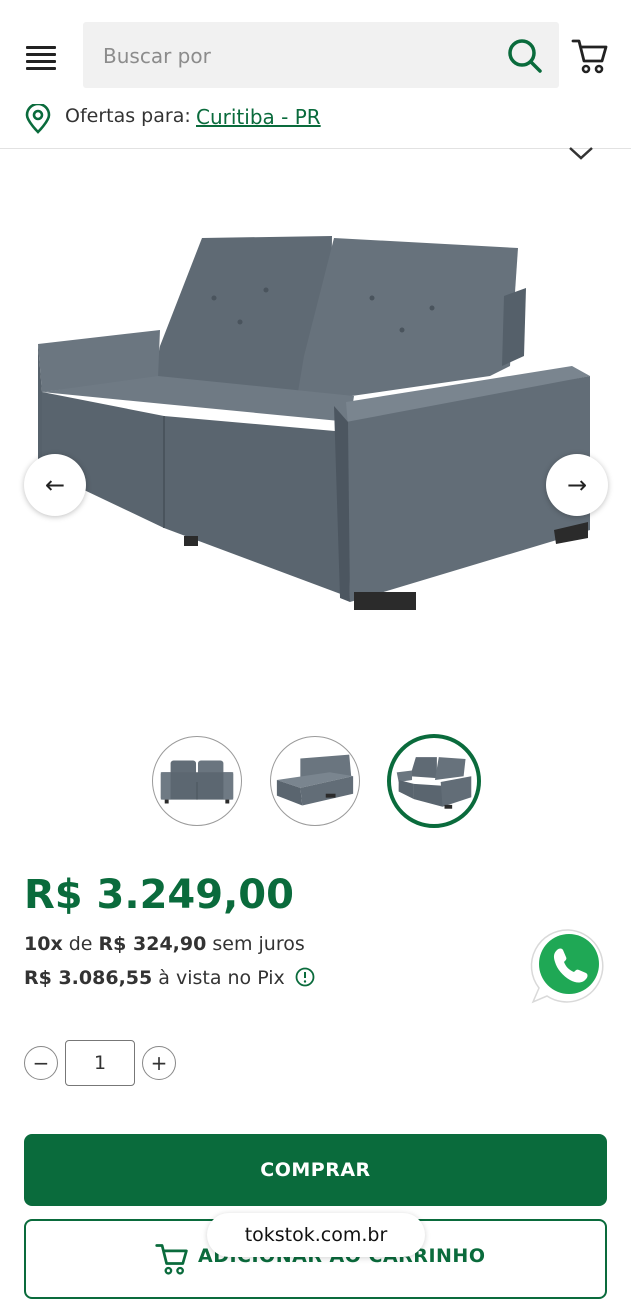 The height and width of the screenshot is (1299, 631). What do you see at coordinates (258, 944) in the screenshot?
I see `installment-suffix: sem juros` at bounding box center [258, 944].